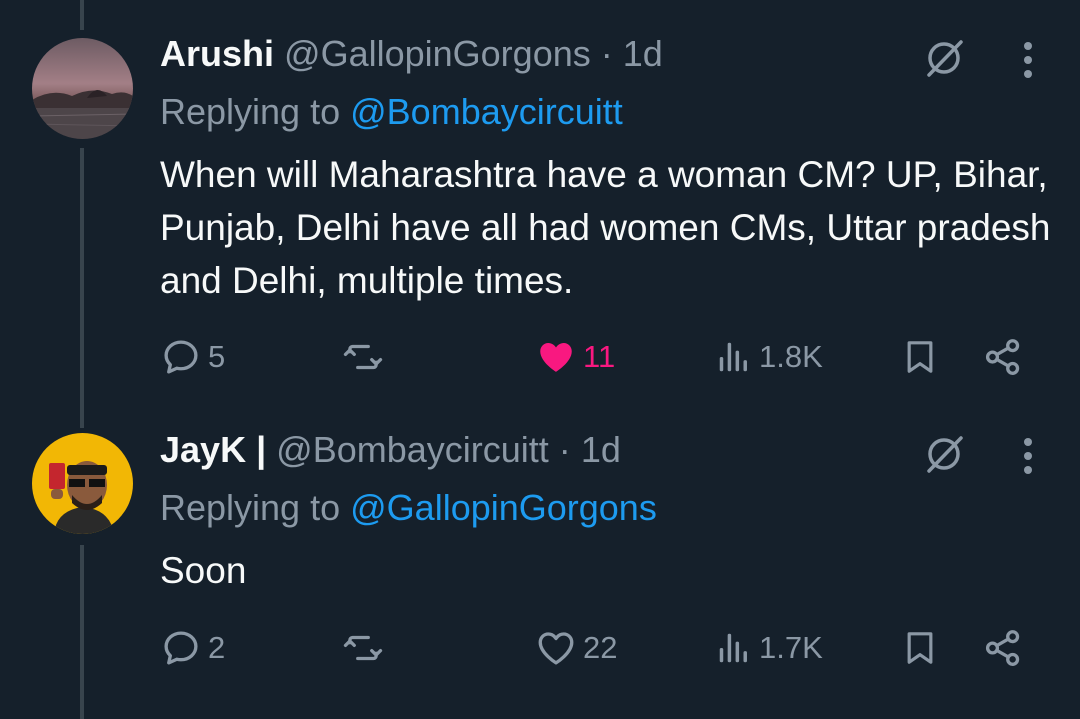 The image size is (1080, 719). I want to click on display-name: Arushi, so click(217, 53).